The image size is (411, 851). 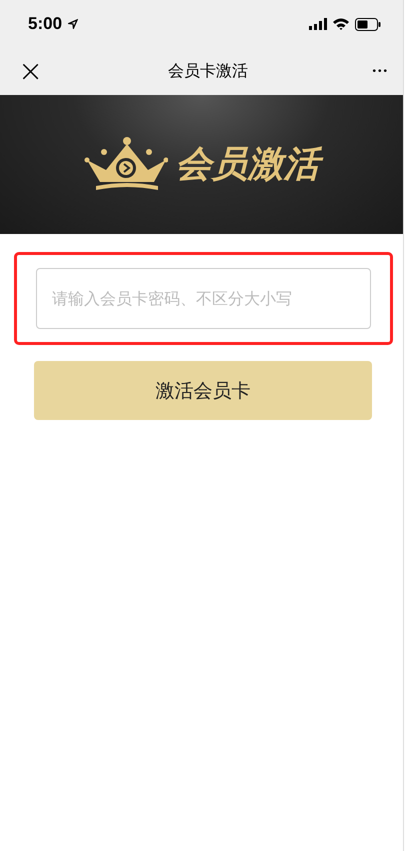 What do you see at coordinates (73, 24) in the screenshot?
I see `location-arrow-icon` at bounding box center [73, 24].